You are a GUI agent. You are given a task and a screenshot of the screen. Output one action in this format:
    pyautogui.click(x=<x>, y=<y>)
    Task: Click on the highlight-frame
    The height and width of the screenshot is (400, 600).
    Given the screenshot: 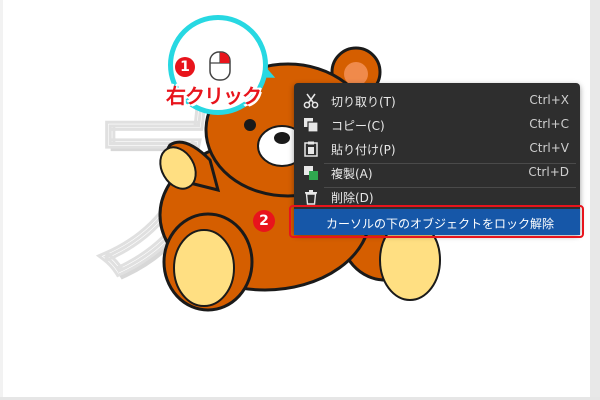 What is the action you would take?
    pyautogui.click(x=436, y=221)
    